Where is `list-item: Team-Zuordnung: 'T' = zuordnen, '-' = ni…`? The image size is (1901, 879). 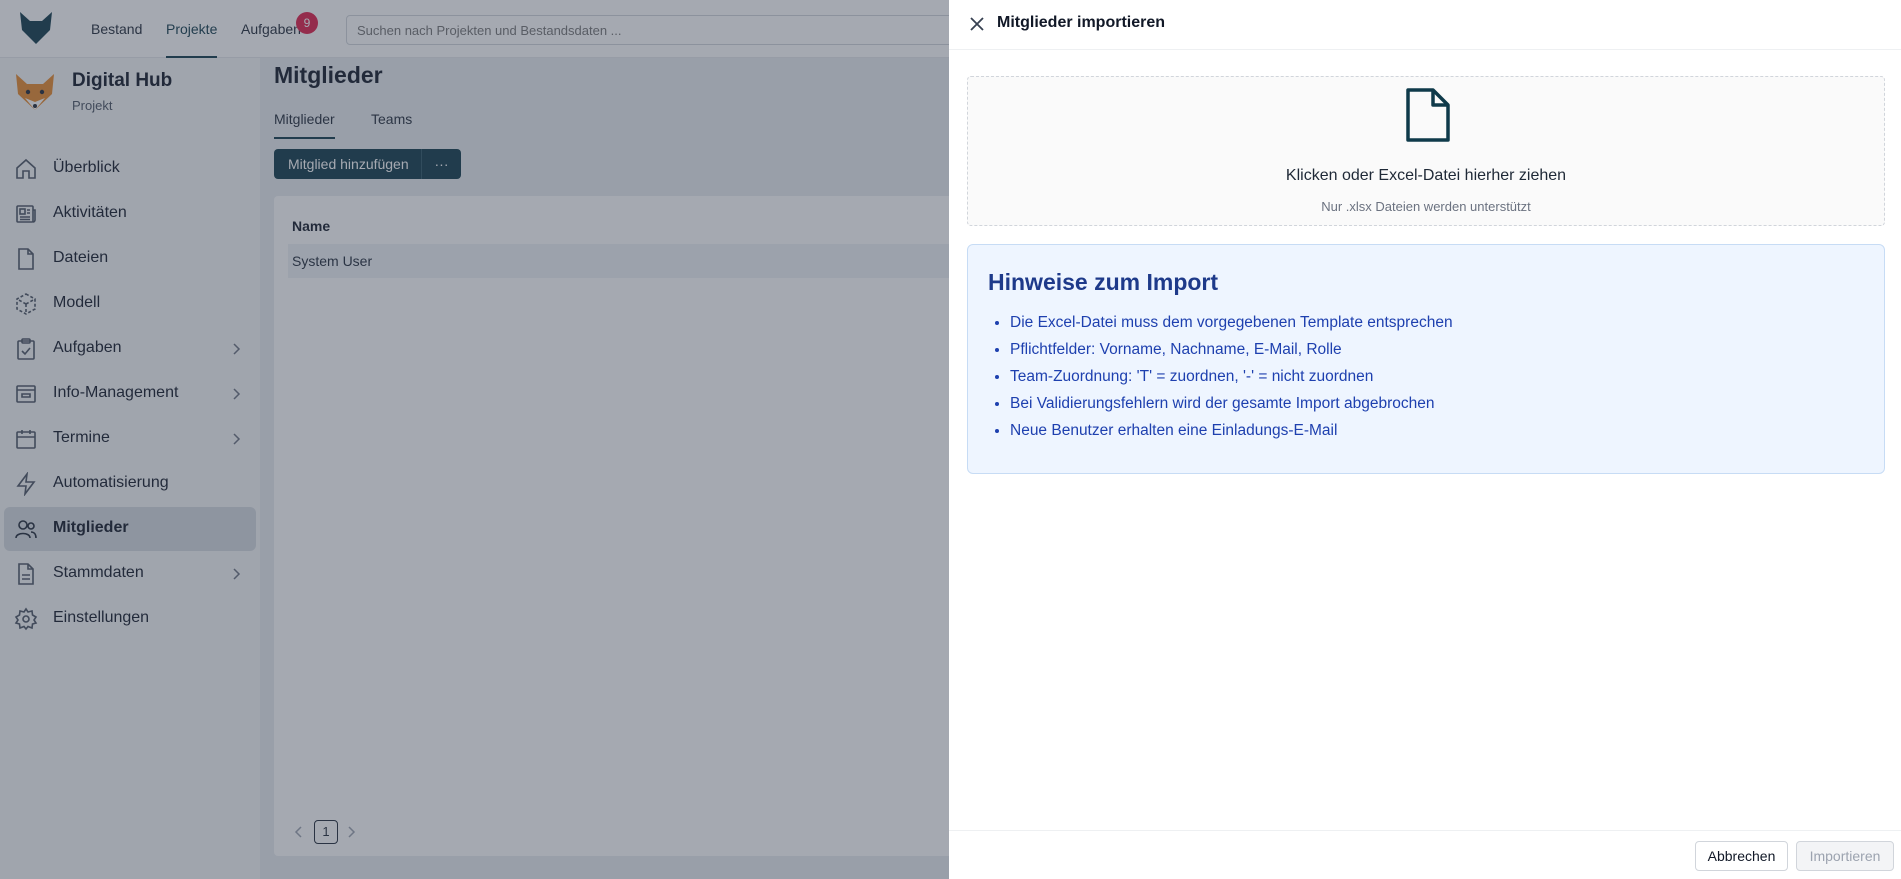 list-item: Team-Zuordnung: 'T' = zuordnen, '-' = ni… is located at coordinates (1231, 376).